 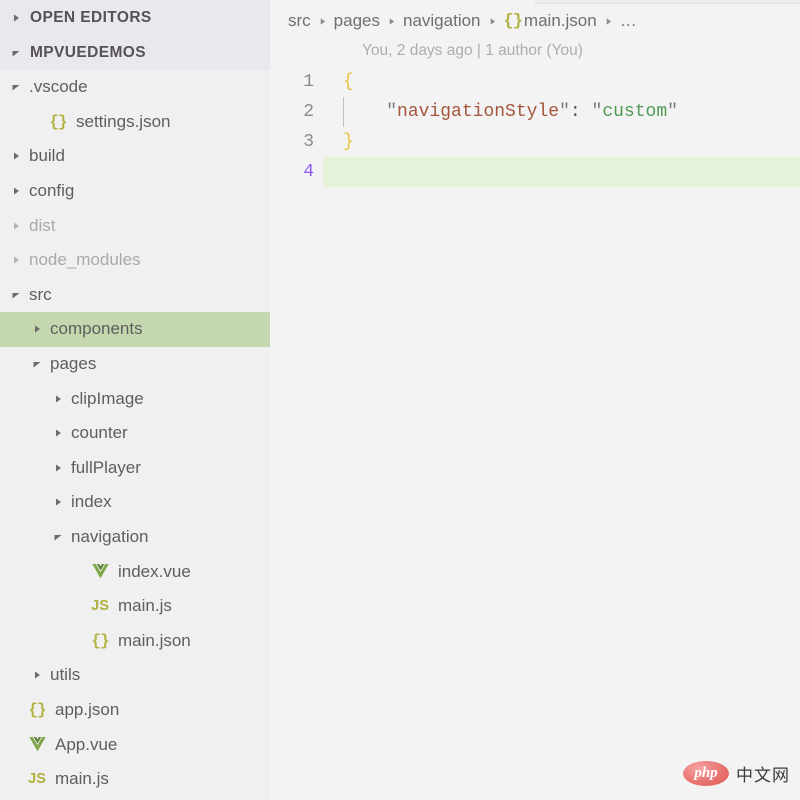 What do you see at coordinates (535, 142) in the screenshot?
I see `code-line: 3}` at bounding box center [535, 142].